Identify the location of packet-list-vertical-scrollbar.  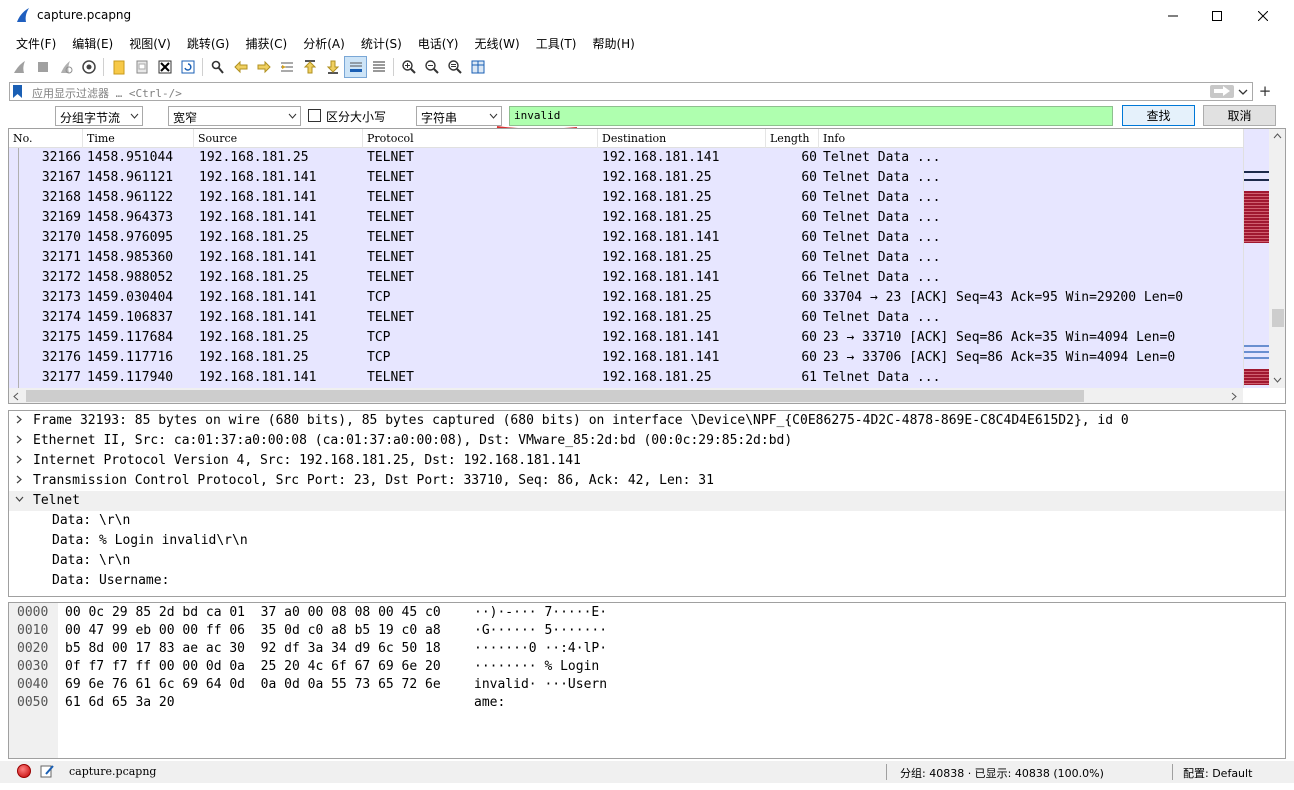
(1264, 258).